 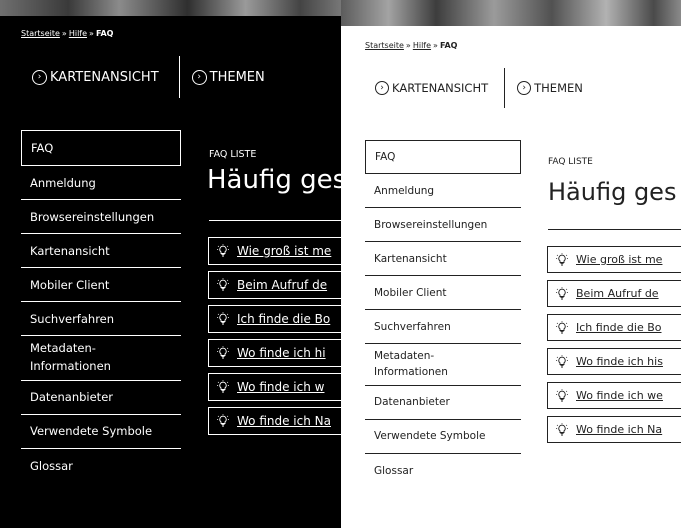 What do you see at coordinates (281, 353) in the screenshot?
I see `faq-question-link: Wo finde ich hi` at bounding box center [281, 353].